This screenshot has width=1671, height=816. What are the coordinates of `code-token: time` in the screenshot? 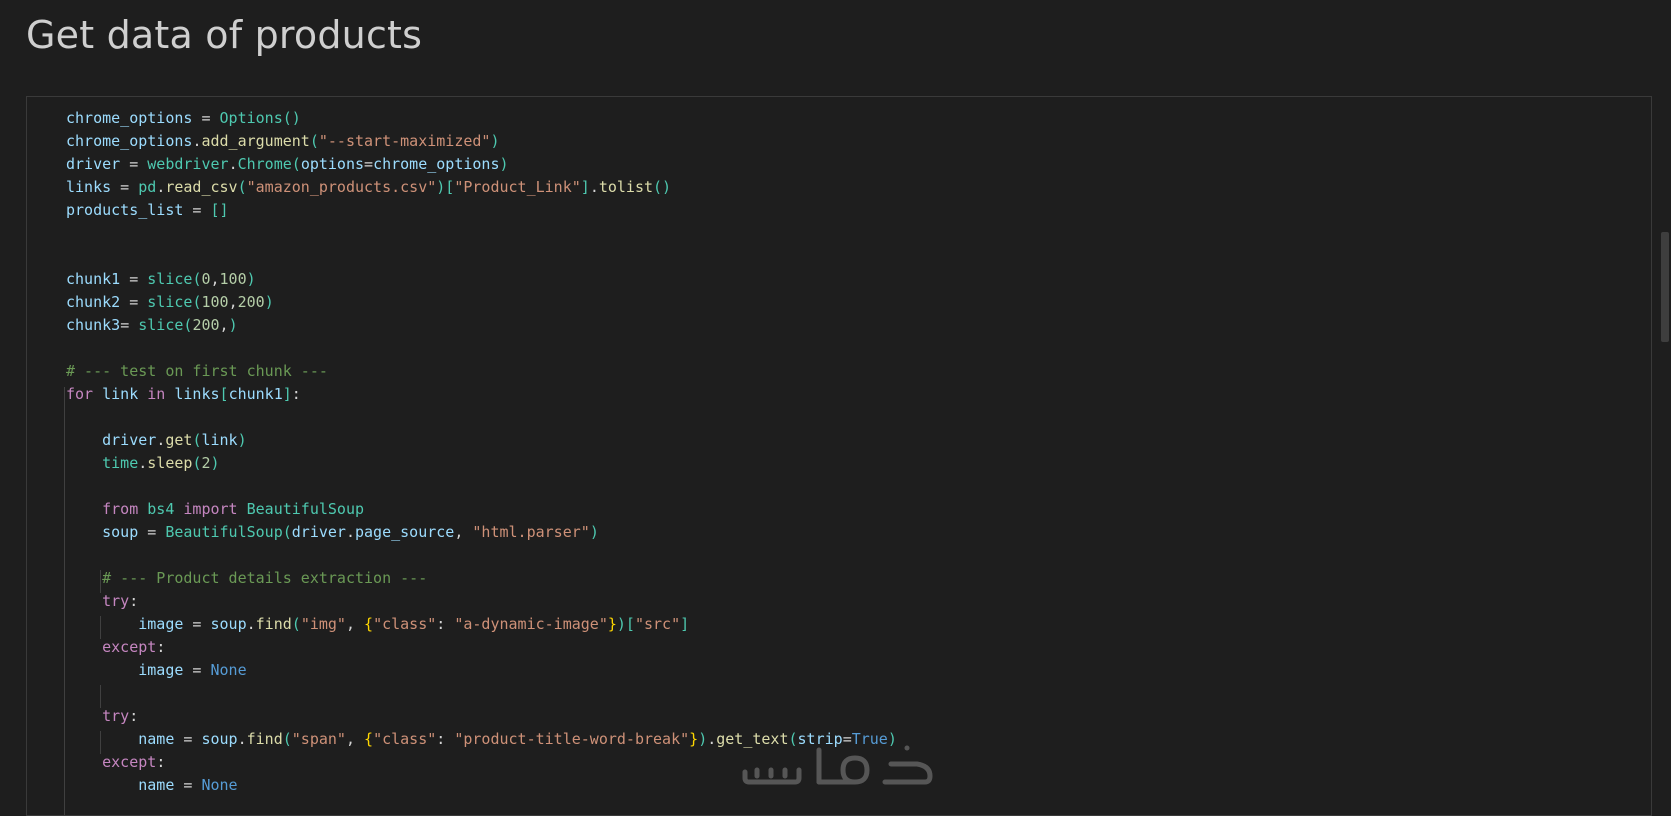 It's located at (120, 463).